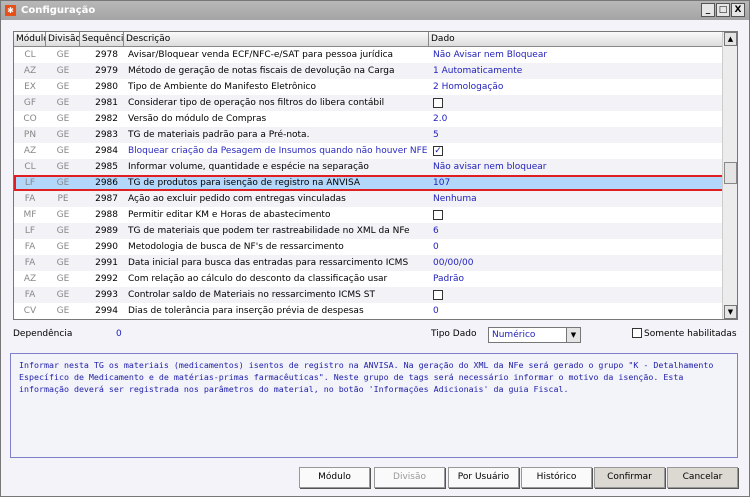 The image size is (750, 497). What do you see at coordinates (219, 135) in the screenshot?
I see `cell-descricao: TG de materiais padrão para a Pré-nota.` at bounding box center [219, 135].